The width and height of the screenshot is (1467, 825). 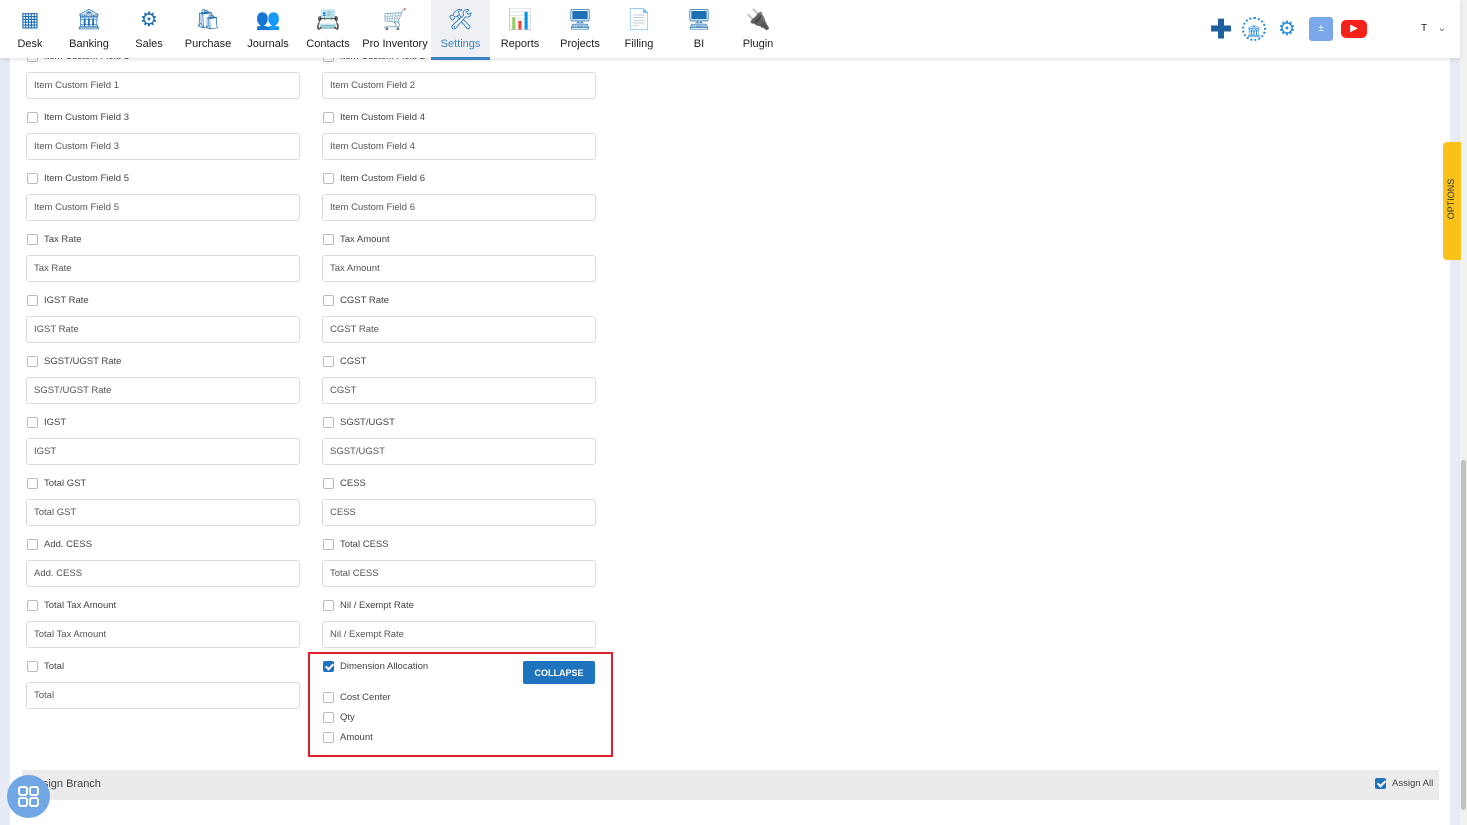 I want to click on nav-label: Desk, so click(x=30, y=44).